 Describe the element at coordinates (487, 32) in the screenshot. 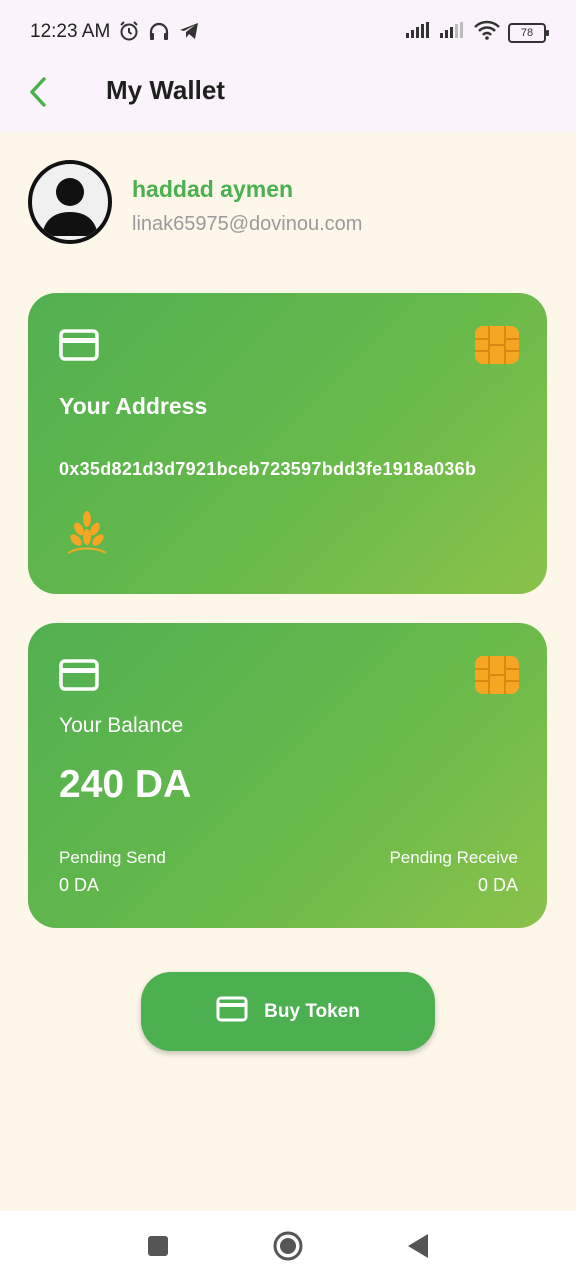

I see `wifi-icon` at that location.